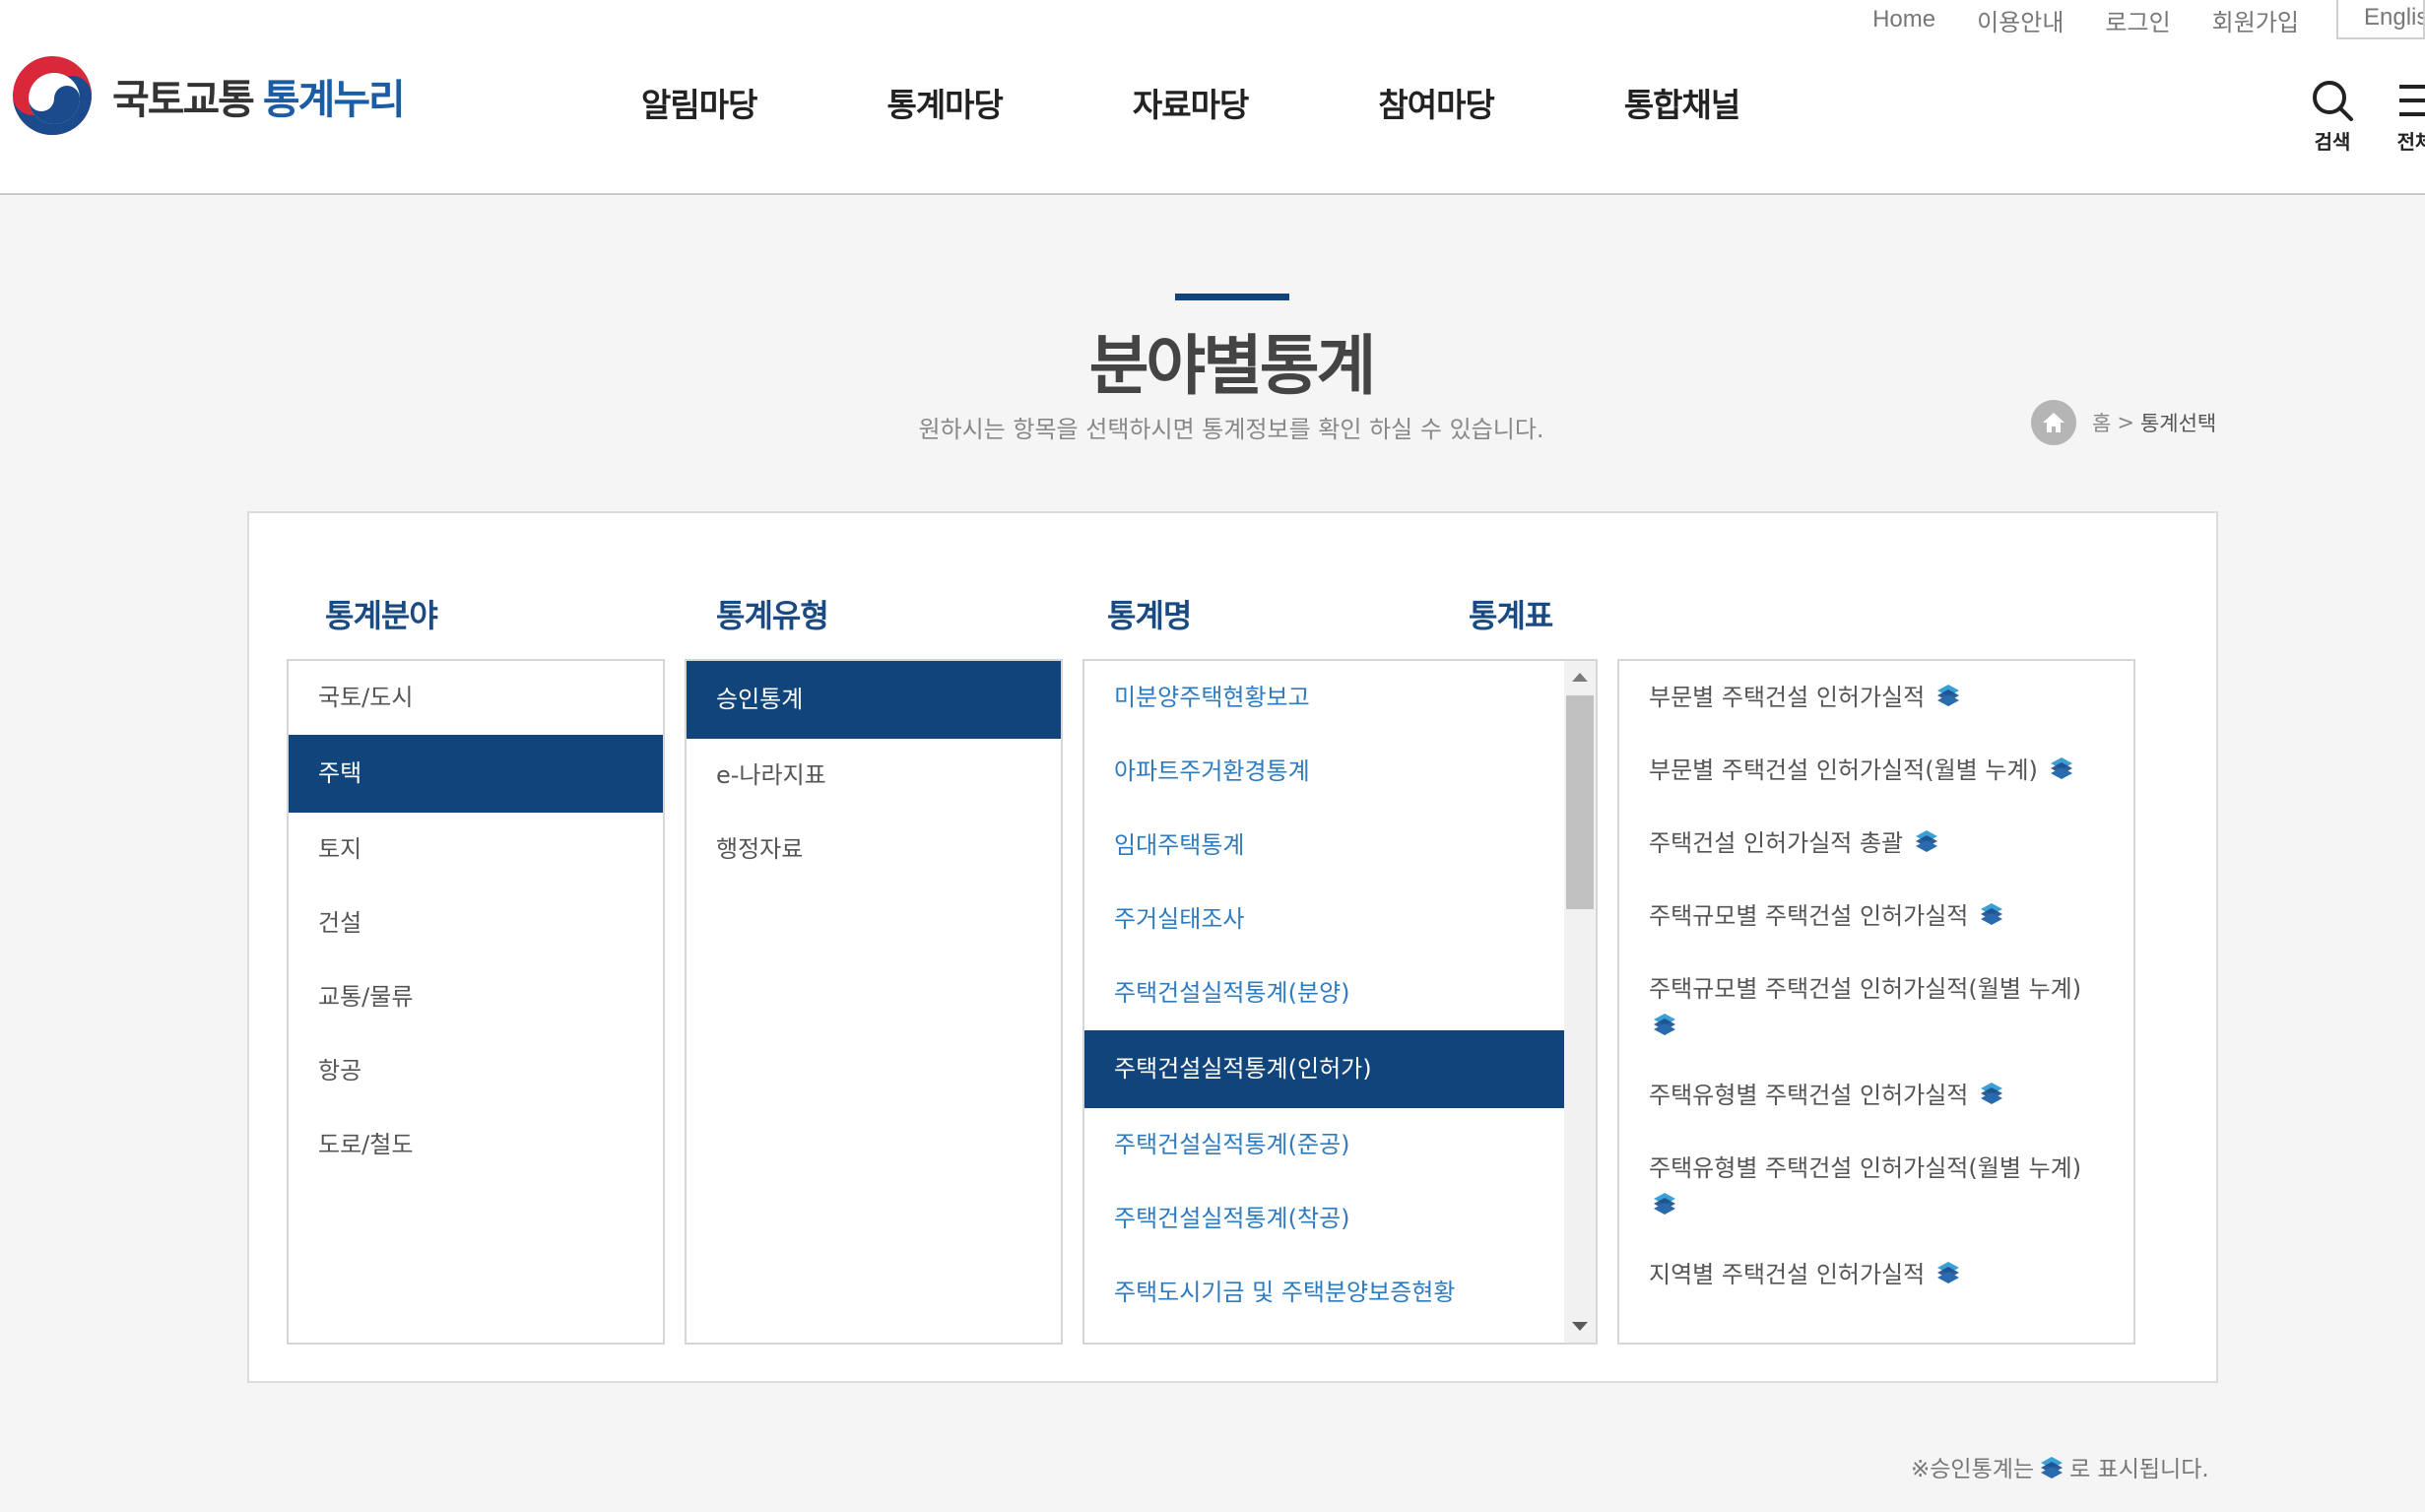  Describe the element at coordinates (476, 1071) in the screenshot. I see `field-item: 항공` at that location.